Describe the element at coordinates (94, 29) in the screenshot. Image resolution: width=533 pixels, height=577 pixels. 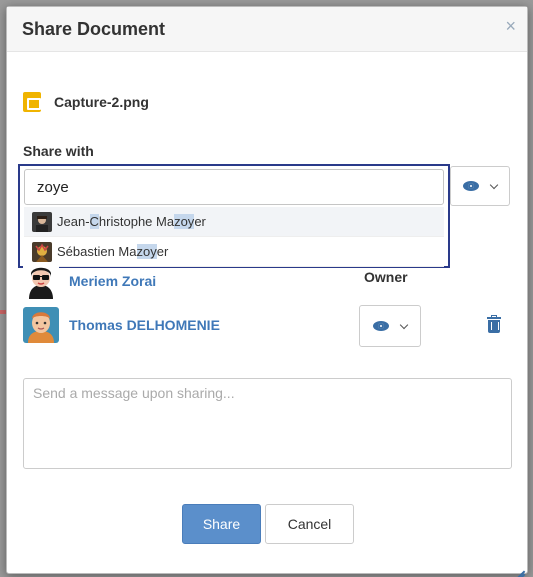
I see `dialog-title: Share Document` at that location.